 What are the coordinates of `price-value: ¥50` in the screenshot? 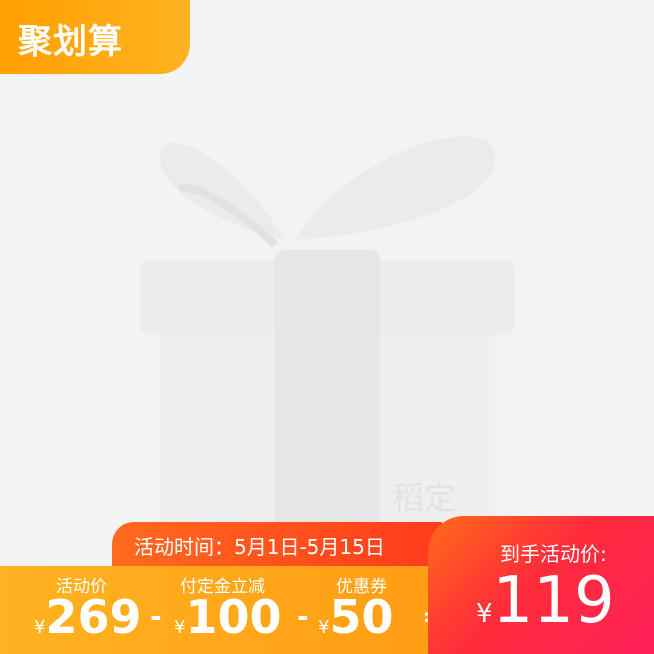 It's located at (355, 617).